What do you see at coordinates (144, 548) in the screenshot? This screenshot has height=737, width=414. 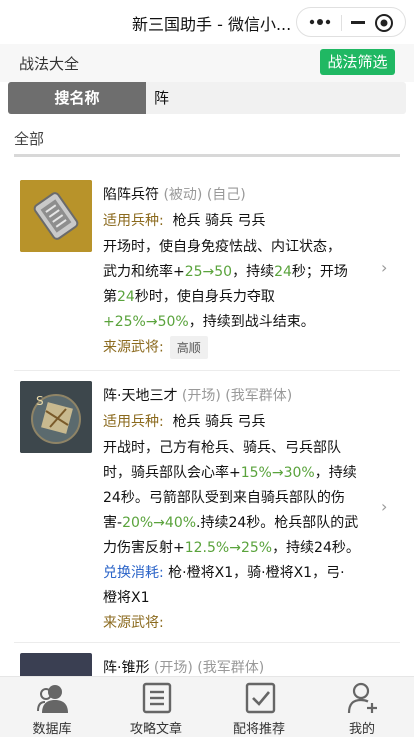 I see `desc-text: 力伤害反射+` at bounding box center [144, 548].